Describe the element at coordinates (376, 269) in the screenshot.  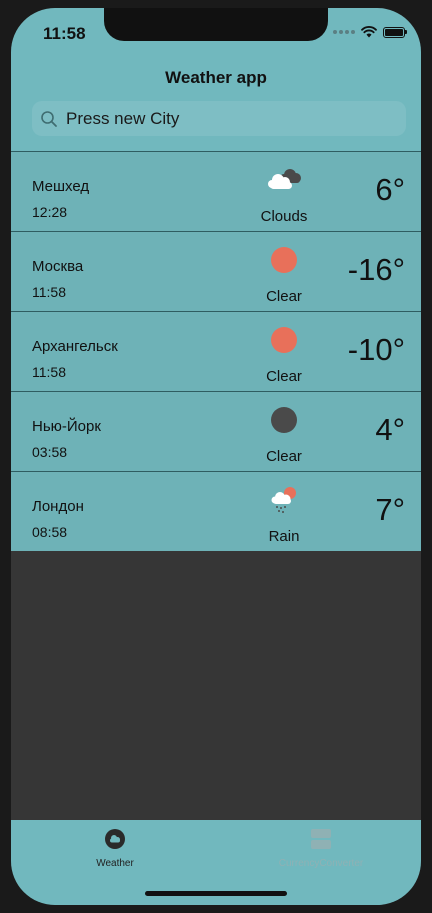
I see `temperature: -16°` at that location.